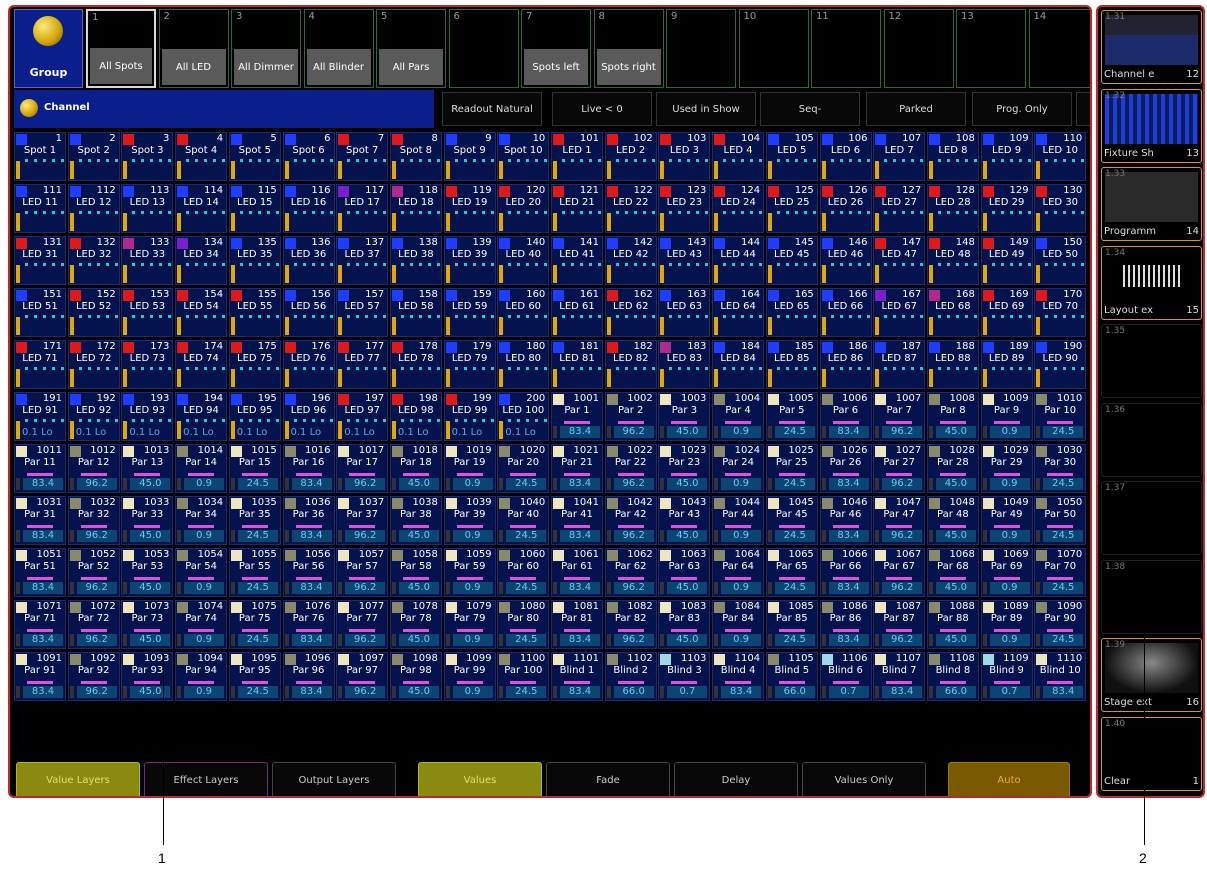  I want to click on channel-cell: 1102 Blind 2 66.0, so click(630, 676).